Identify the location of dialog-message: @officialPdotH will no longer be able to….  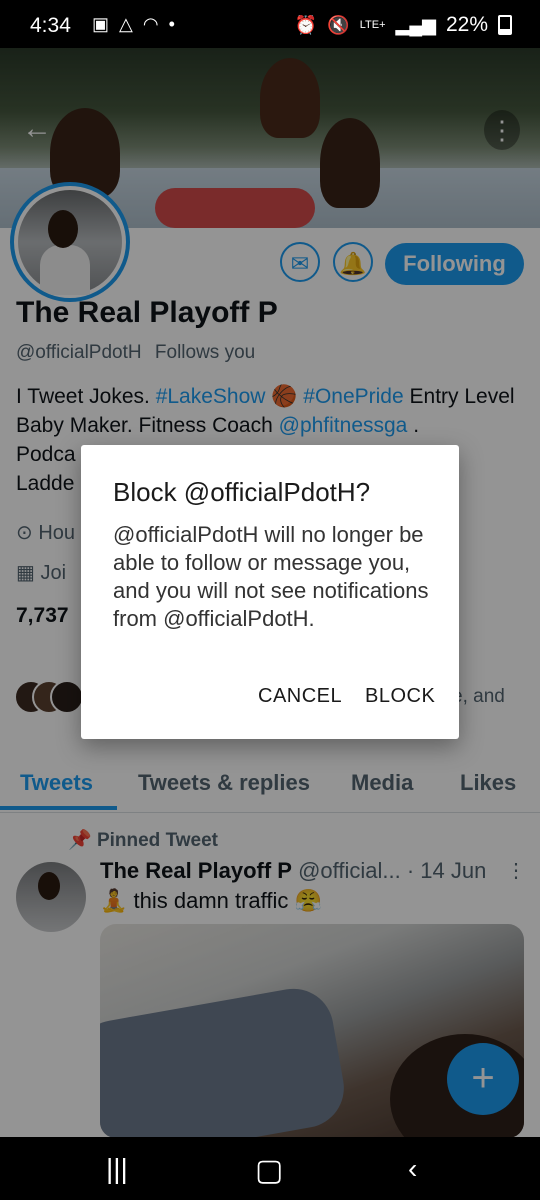
(271, 576).